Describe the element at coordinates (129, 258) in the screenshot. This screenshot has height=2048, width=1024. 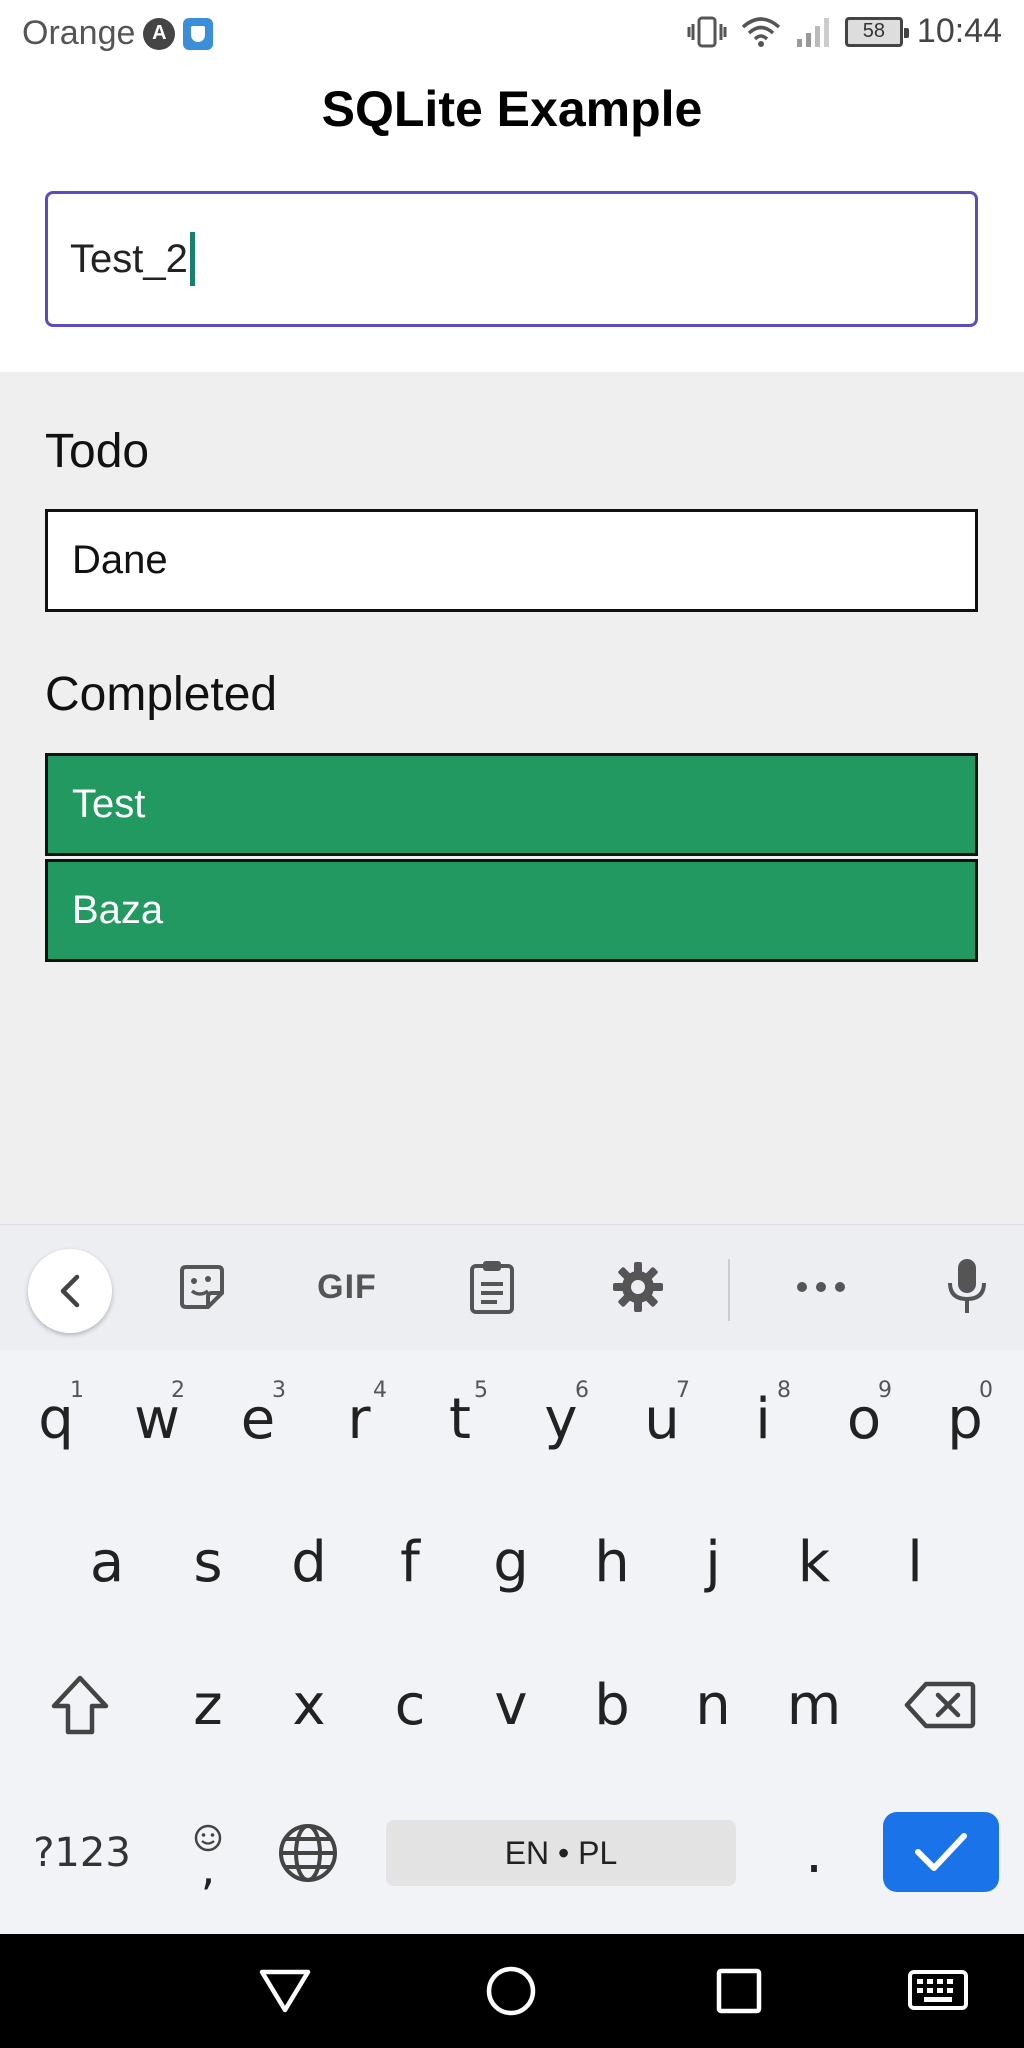
I see `todo-input-value: Test_2` at that location.